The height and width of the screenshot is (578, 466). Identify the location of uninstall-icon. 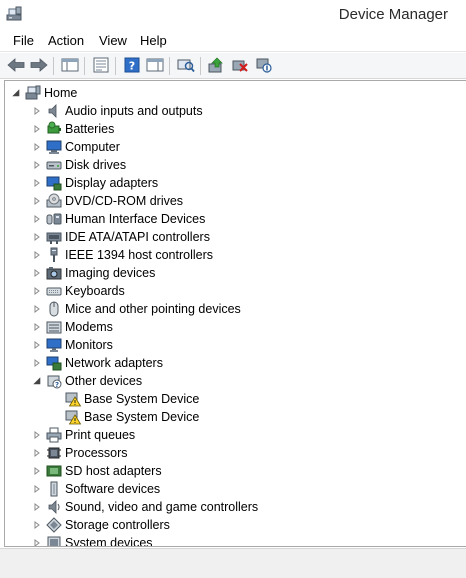
(240, 66).